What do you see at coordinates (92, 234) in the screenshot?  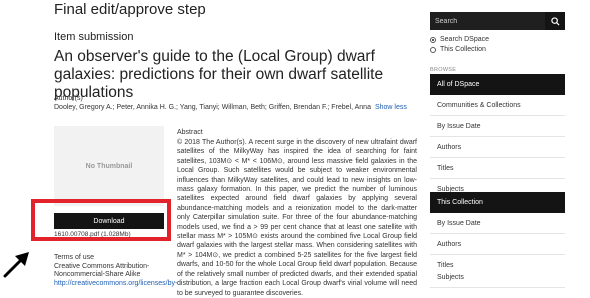 I see `file-info: 1610.00708.pdf (1.028Mb)` at bounding box center [92, 234].